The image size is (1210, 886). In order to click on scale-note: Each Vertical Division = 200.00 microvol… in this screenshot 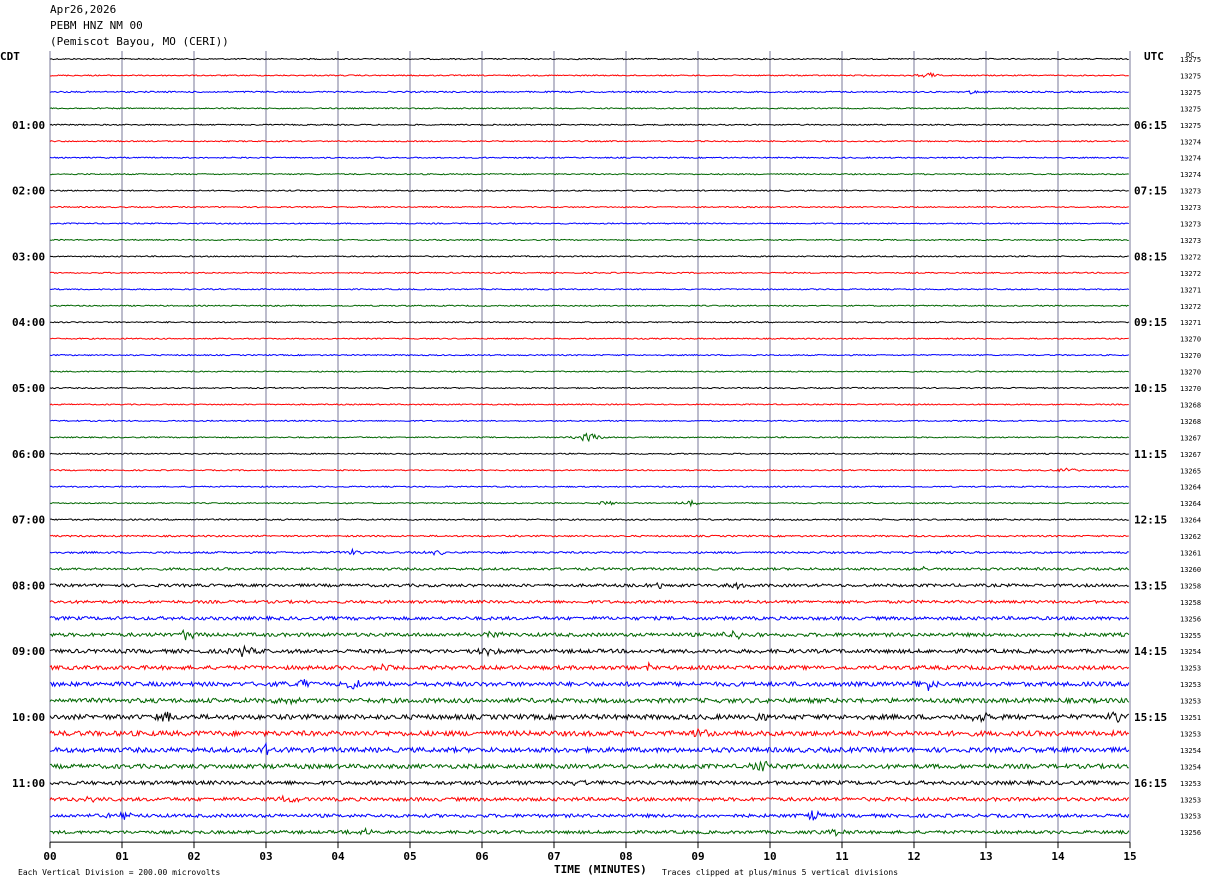, I will do `click(119, 872)`.